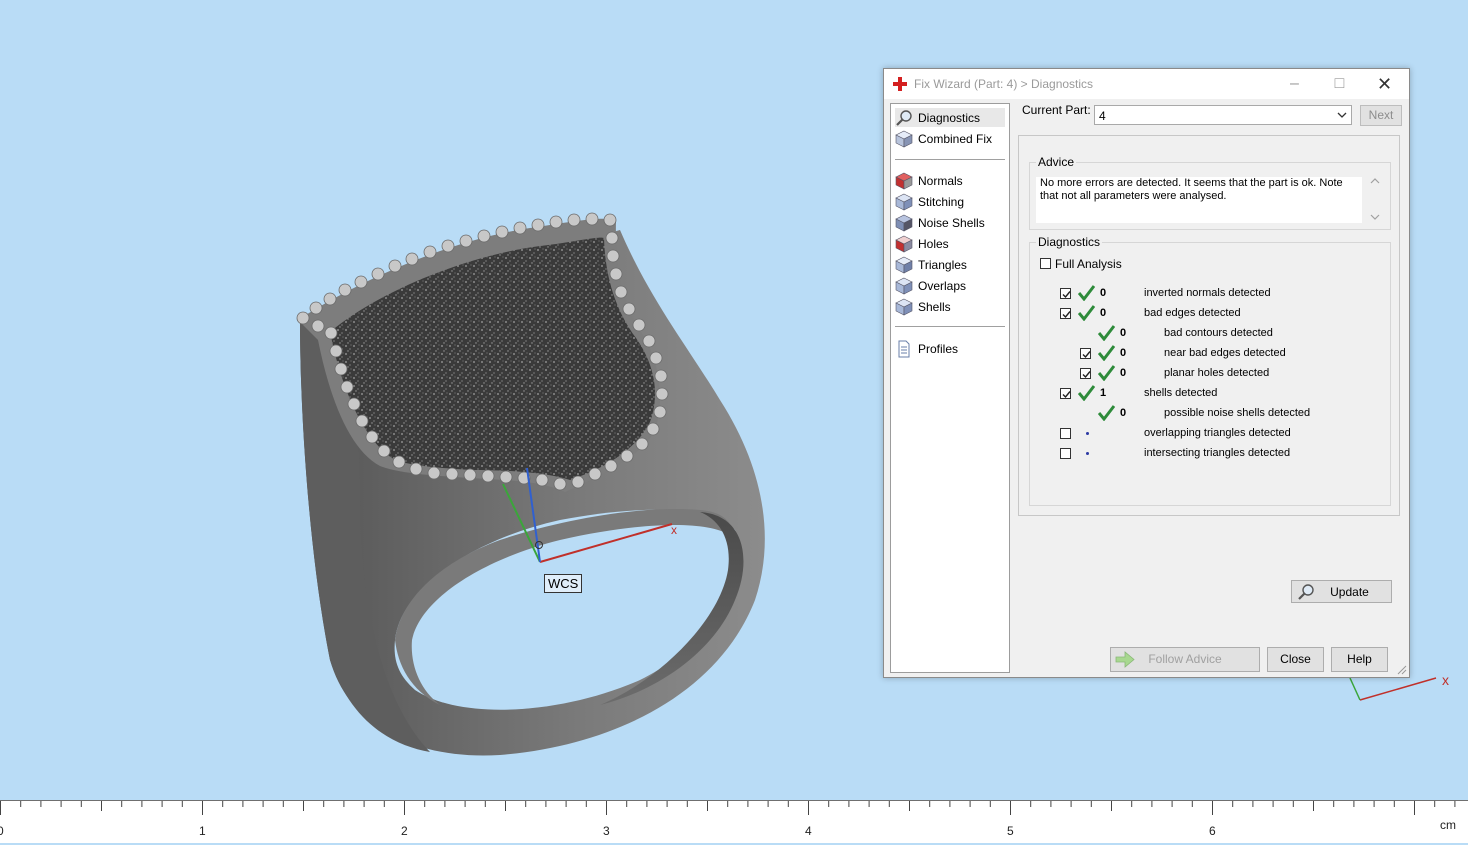 This screenshot has height=845, width=1468. What do you see at coordinates (1381, 115) in the screenshot?
I see `next-button: Next` at bounding box center [1381, 115].